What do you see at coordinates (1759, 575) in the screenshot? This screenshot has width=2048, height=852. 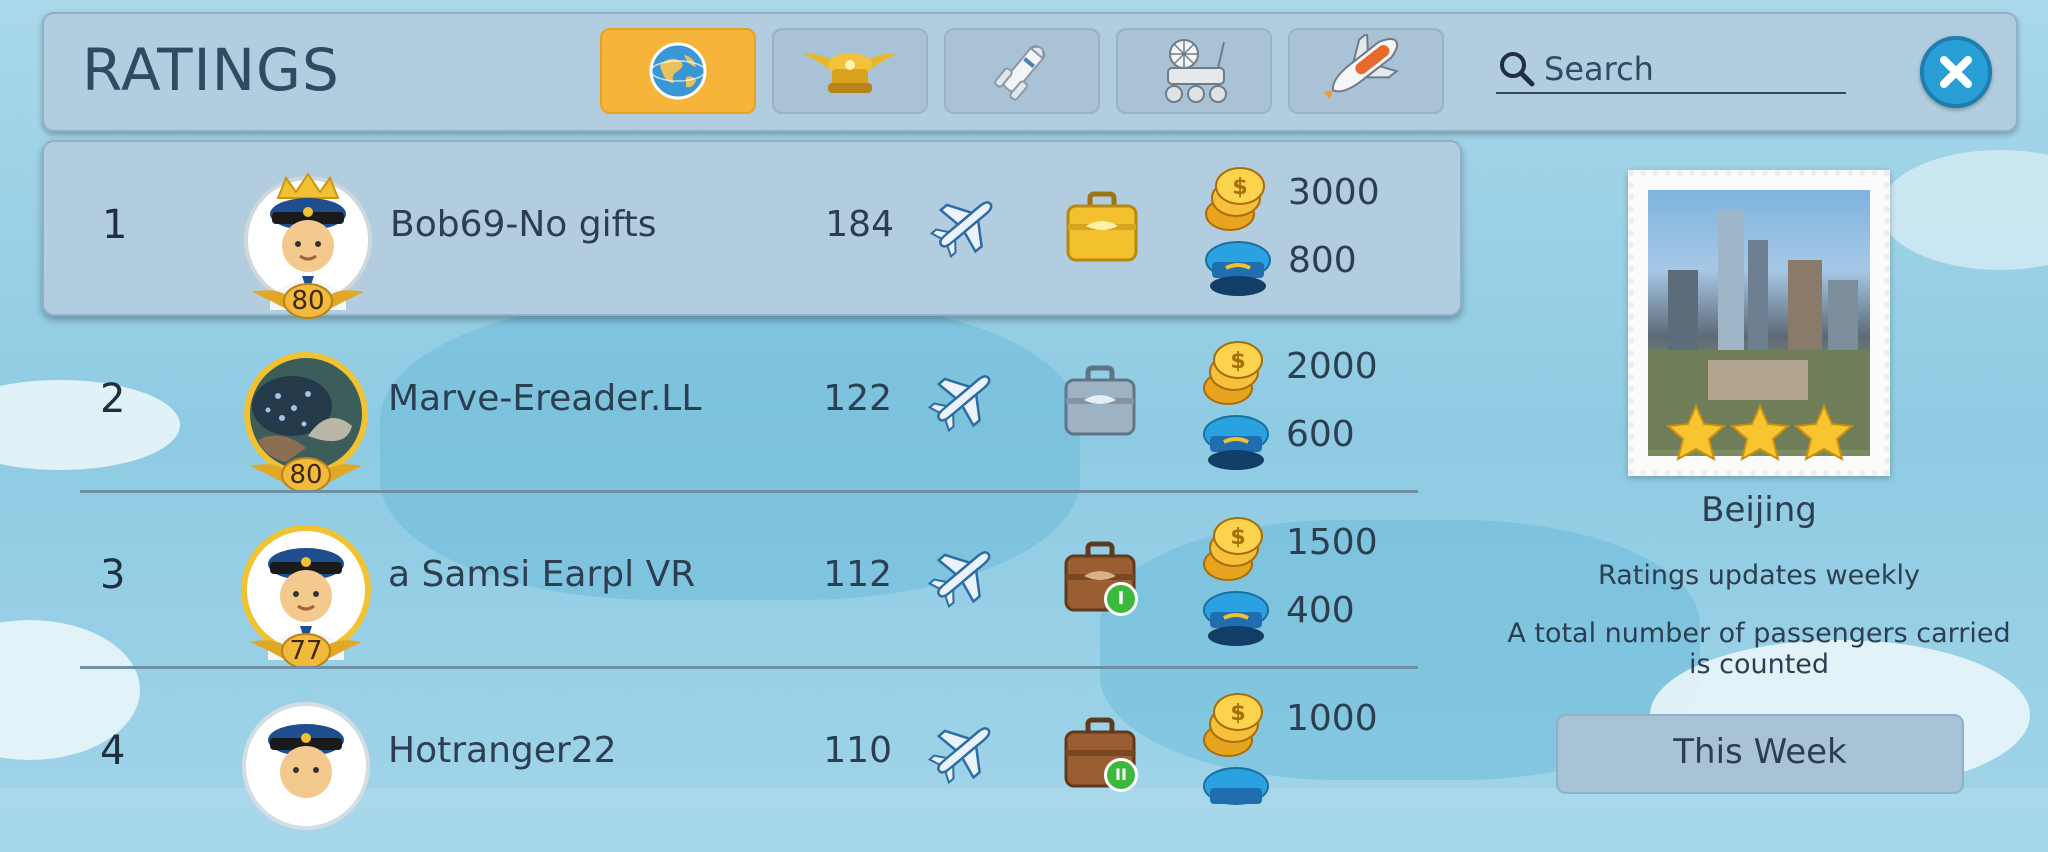 I see `ratings-update-note: Ratings updates weekly` at bounding box center [1759, 575].